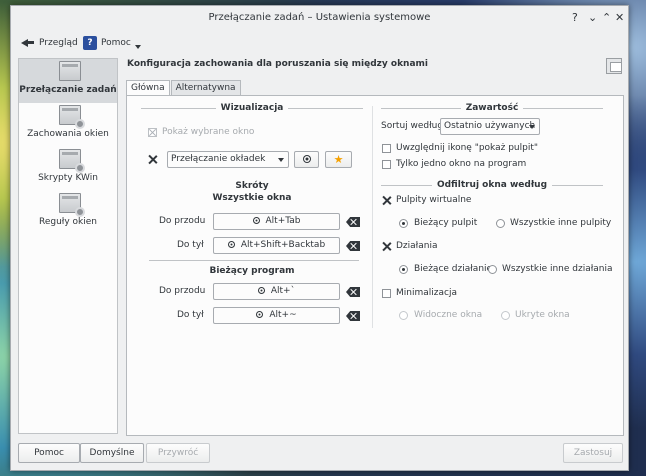  I want to click on shortcut-value: Alt+Tab, so click(283, 221).